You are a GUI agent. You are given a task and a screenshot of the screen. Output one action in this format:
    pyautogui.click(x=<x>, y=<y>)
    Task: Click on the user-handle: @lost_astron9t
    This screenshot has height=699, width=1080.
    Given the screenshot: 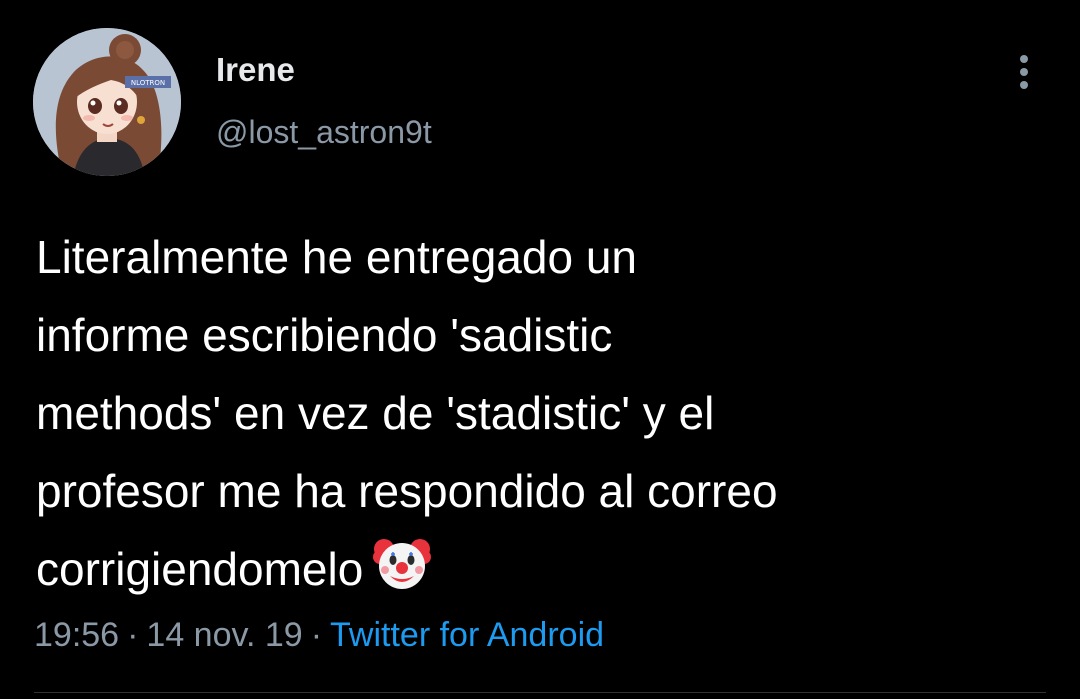 What is the action you would take?
    pyautogui.click(x=324, y=132)
    